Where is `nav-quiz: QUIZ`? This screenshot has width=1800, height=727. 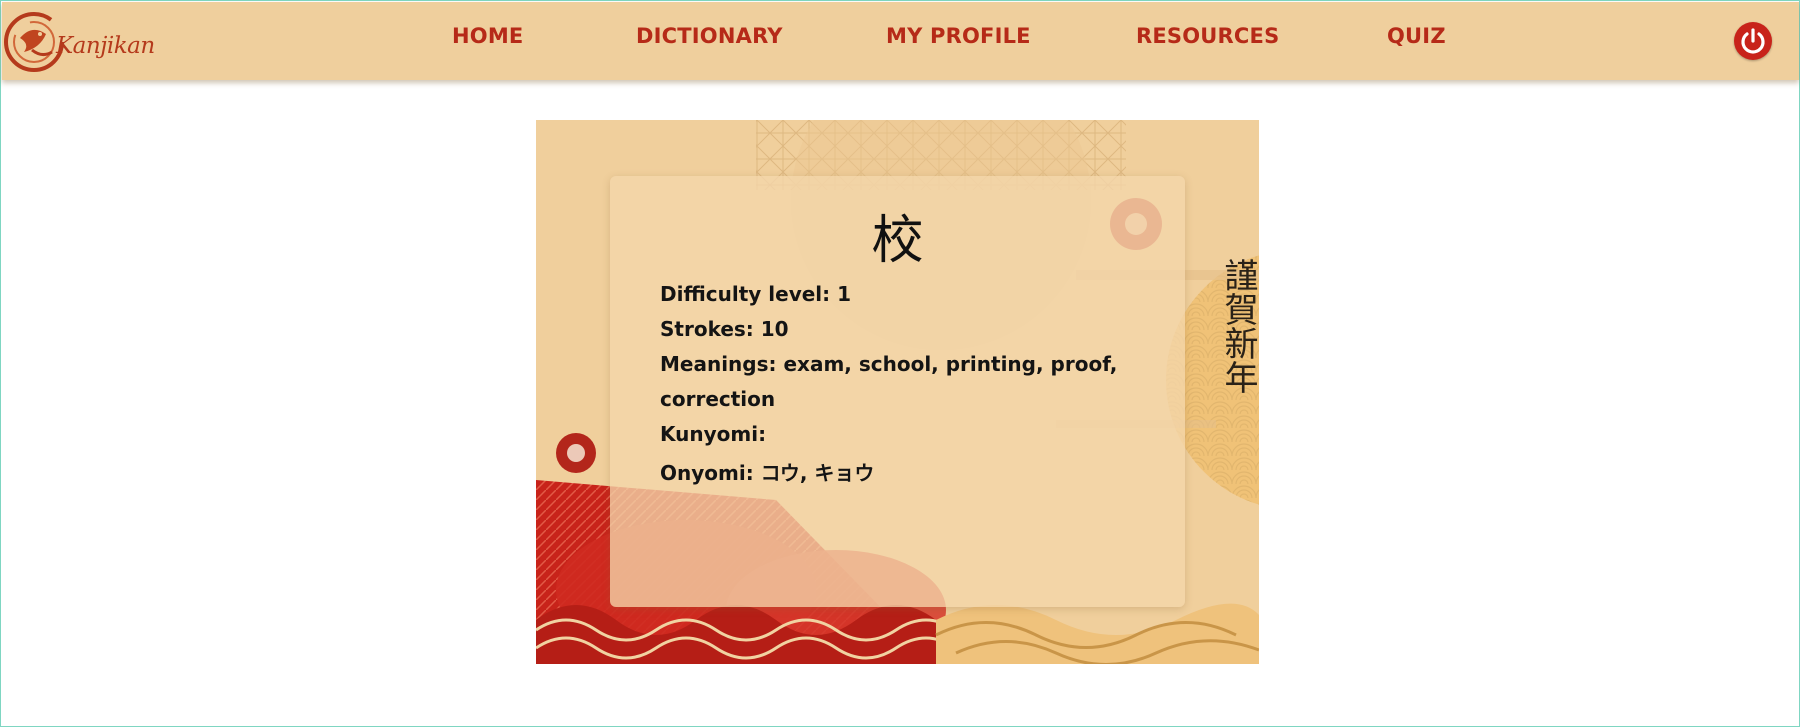
nav-quiz: QUIZ is located at coordinates (1416, 37).